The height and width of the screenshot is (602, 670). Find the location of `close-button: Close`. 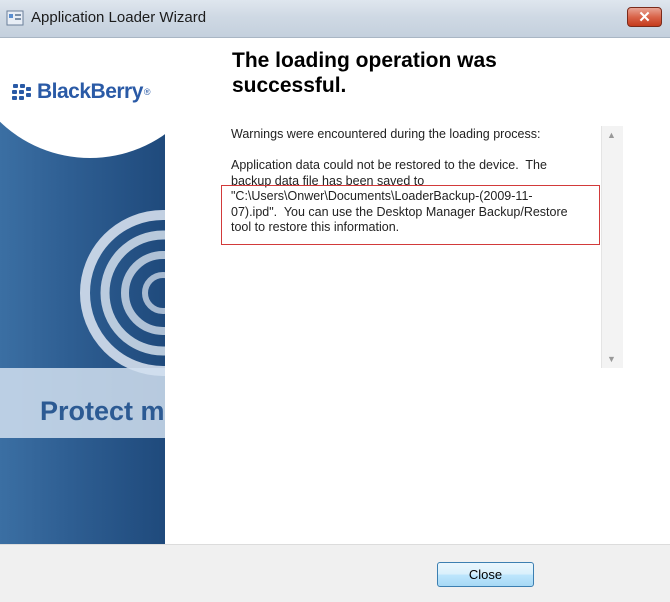

close-button: Close is located at coordinates (485, 574).